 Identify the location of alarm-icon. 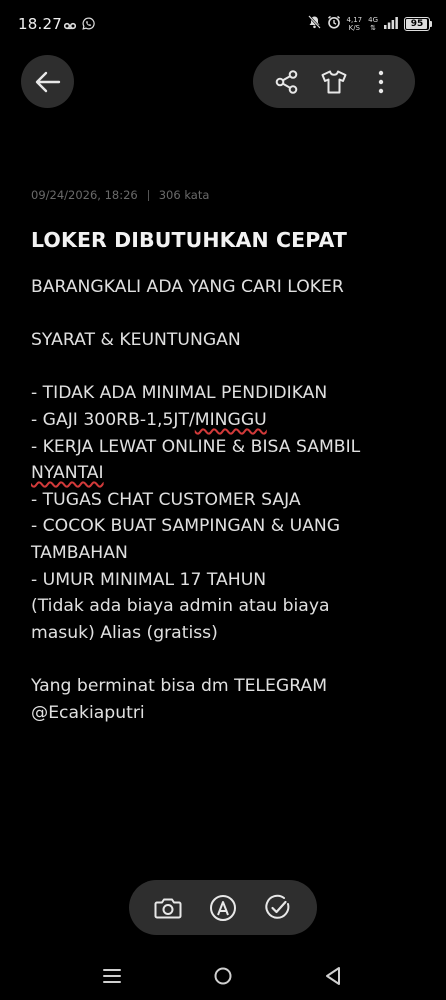
(334, 23).